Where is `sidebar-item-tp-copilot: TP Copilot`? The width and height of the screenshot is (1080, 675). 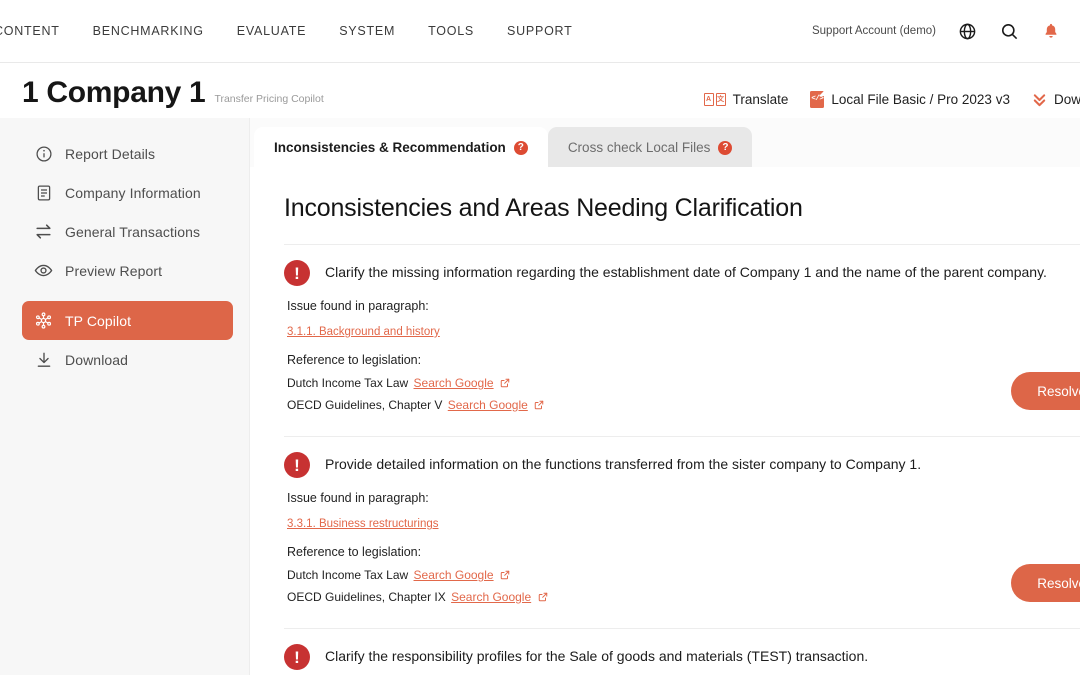
sidebar-item-tp-copilot: TP Copilot is located at coordinates (127, 320).